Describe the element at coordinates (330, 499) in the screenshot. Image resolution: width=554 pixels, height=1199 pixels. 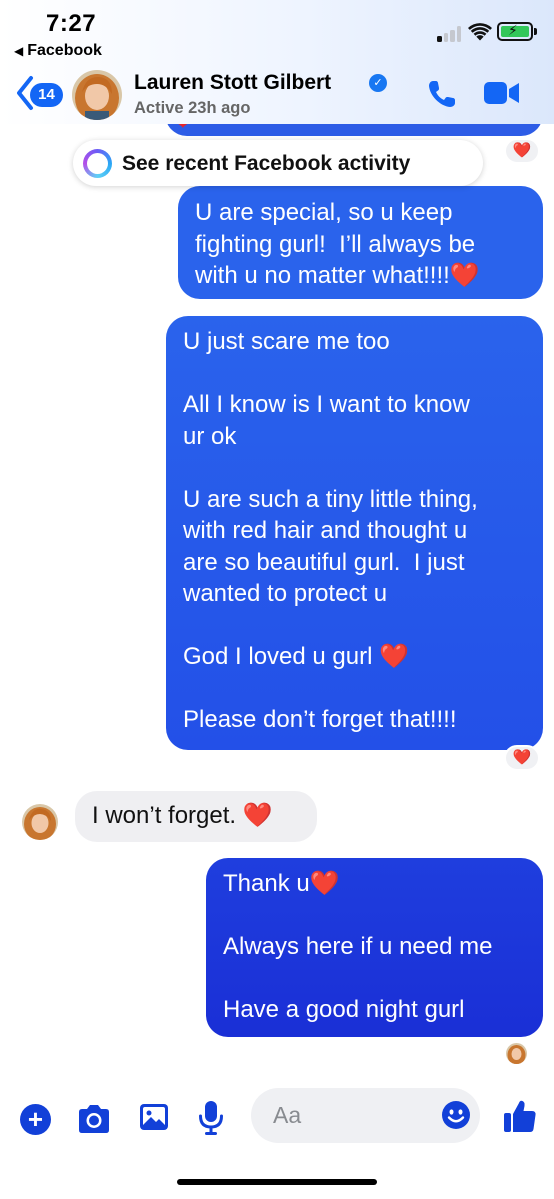
I see `message-line: U are such a tiny little thing,` at that location.